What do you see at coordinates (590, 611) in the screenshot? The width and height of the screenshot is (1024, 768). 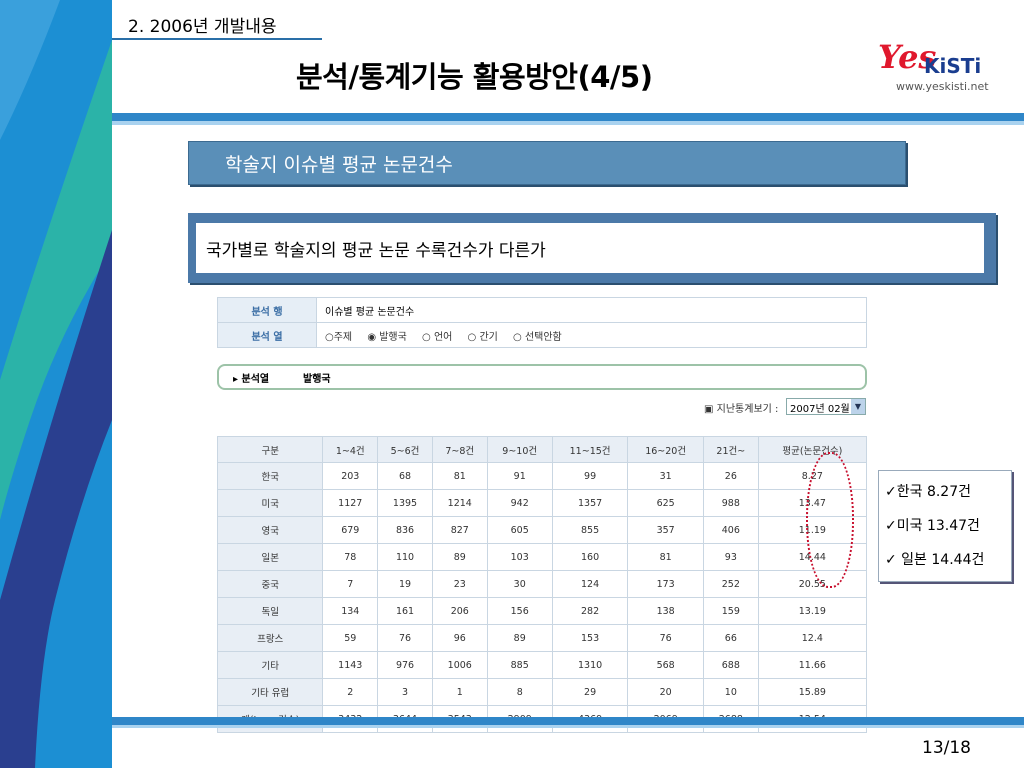 I see `table-cell: 282` at bounding box center [590, 611].